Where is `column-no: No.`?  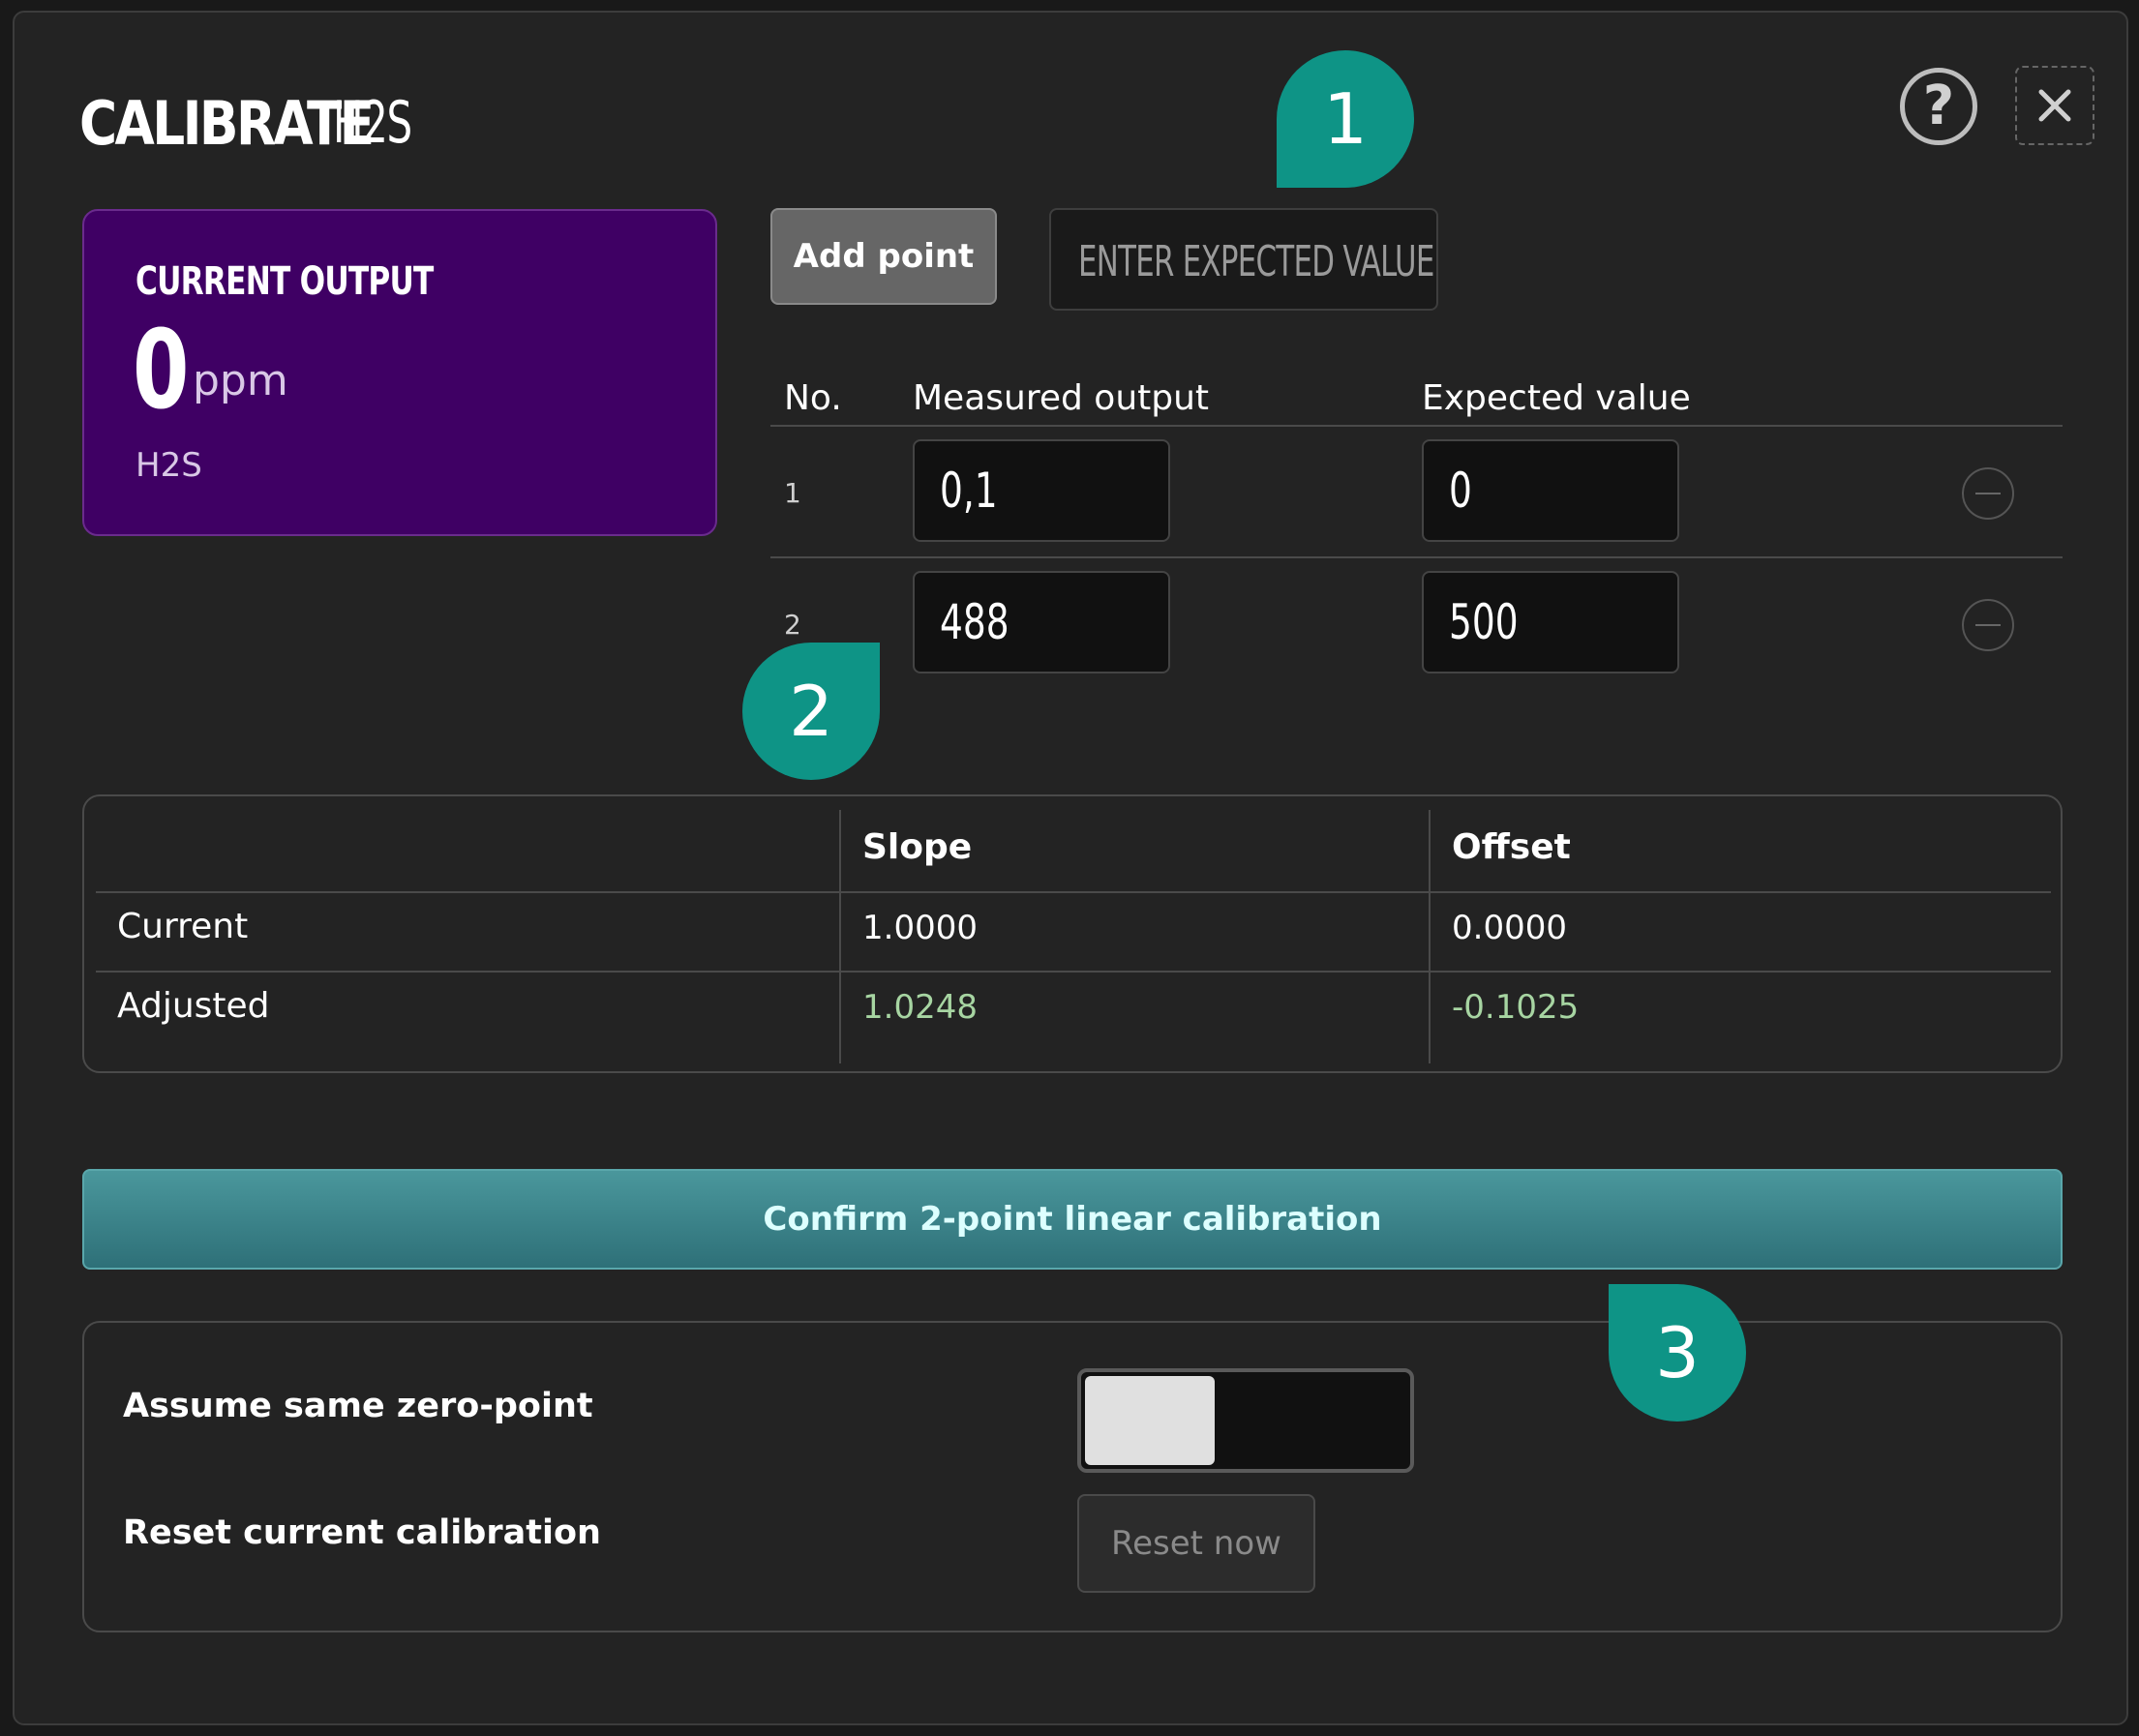 column-no: No. is located at coordinates (813, 398).